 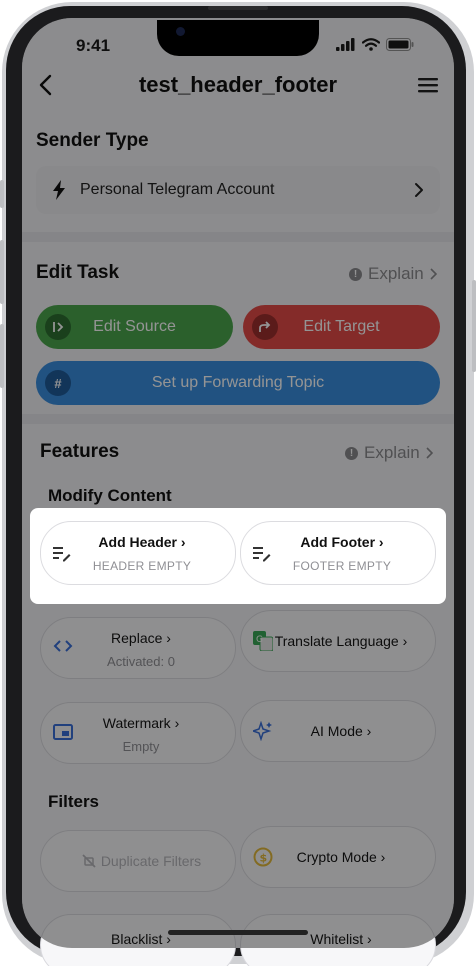 I want to click on translate-language-button: G Translate Language ›, so click(x=338, y=641).